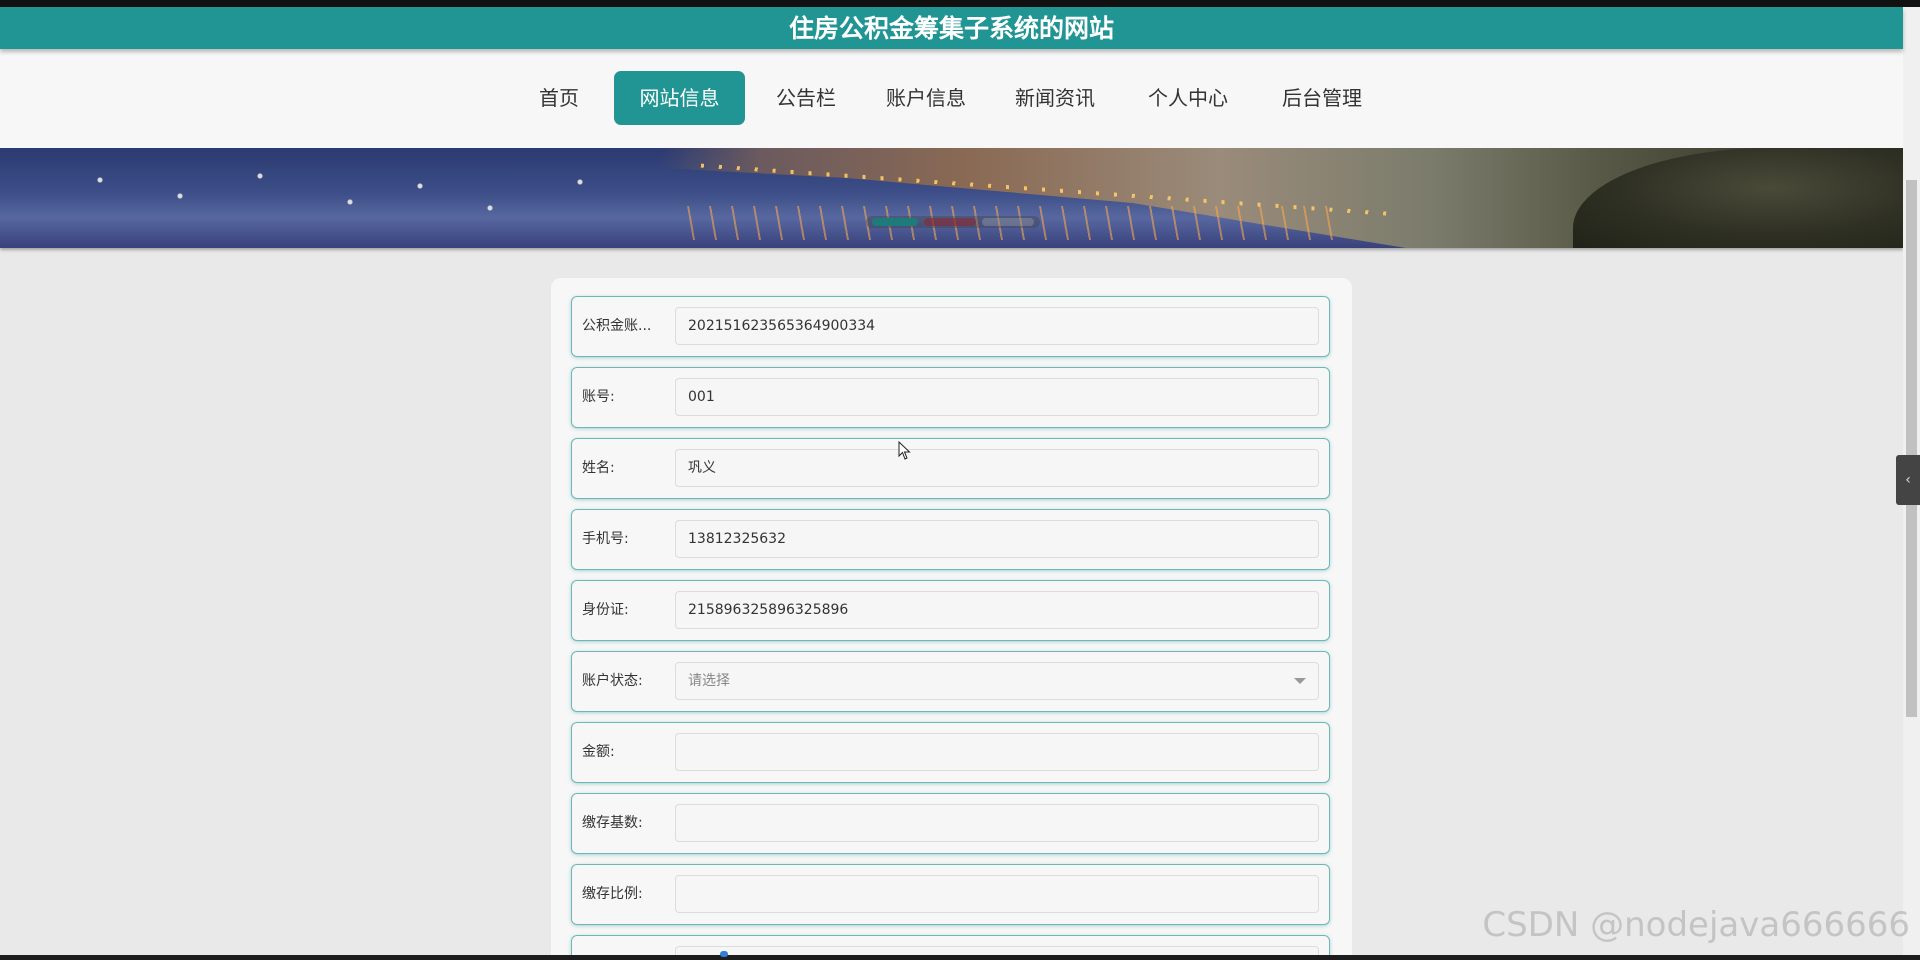 This screenshot has height=960, width=1920. I want to click on form-label: 姓名:, so click(598, 468).